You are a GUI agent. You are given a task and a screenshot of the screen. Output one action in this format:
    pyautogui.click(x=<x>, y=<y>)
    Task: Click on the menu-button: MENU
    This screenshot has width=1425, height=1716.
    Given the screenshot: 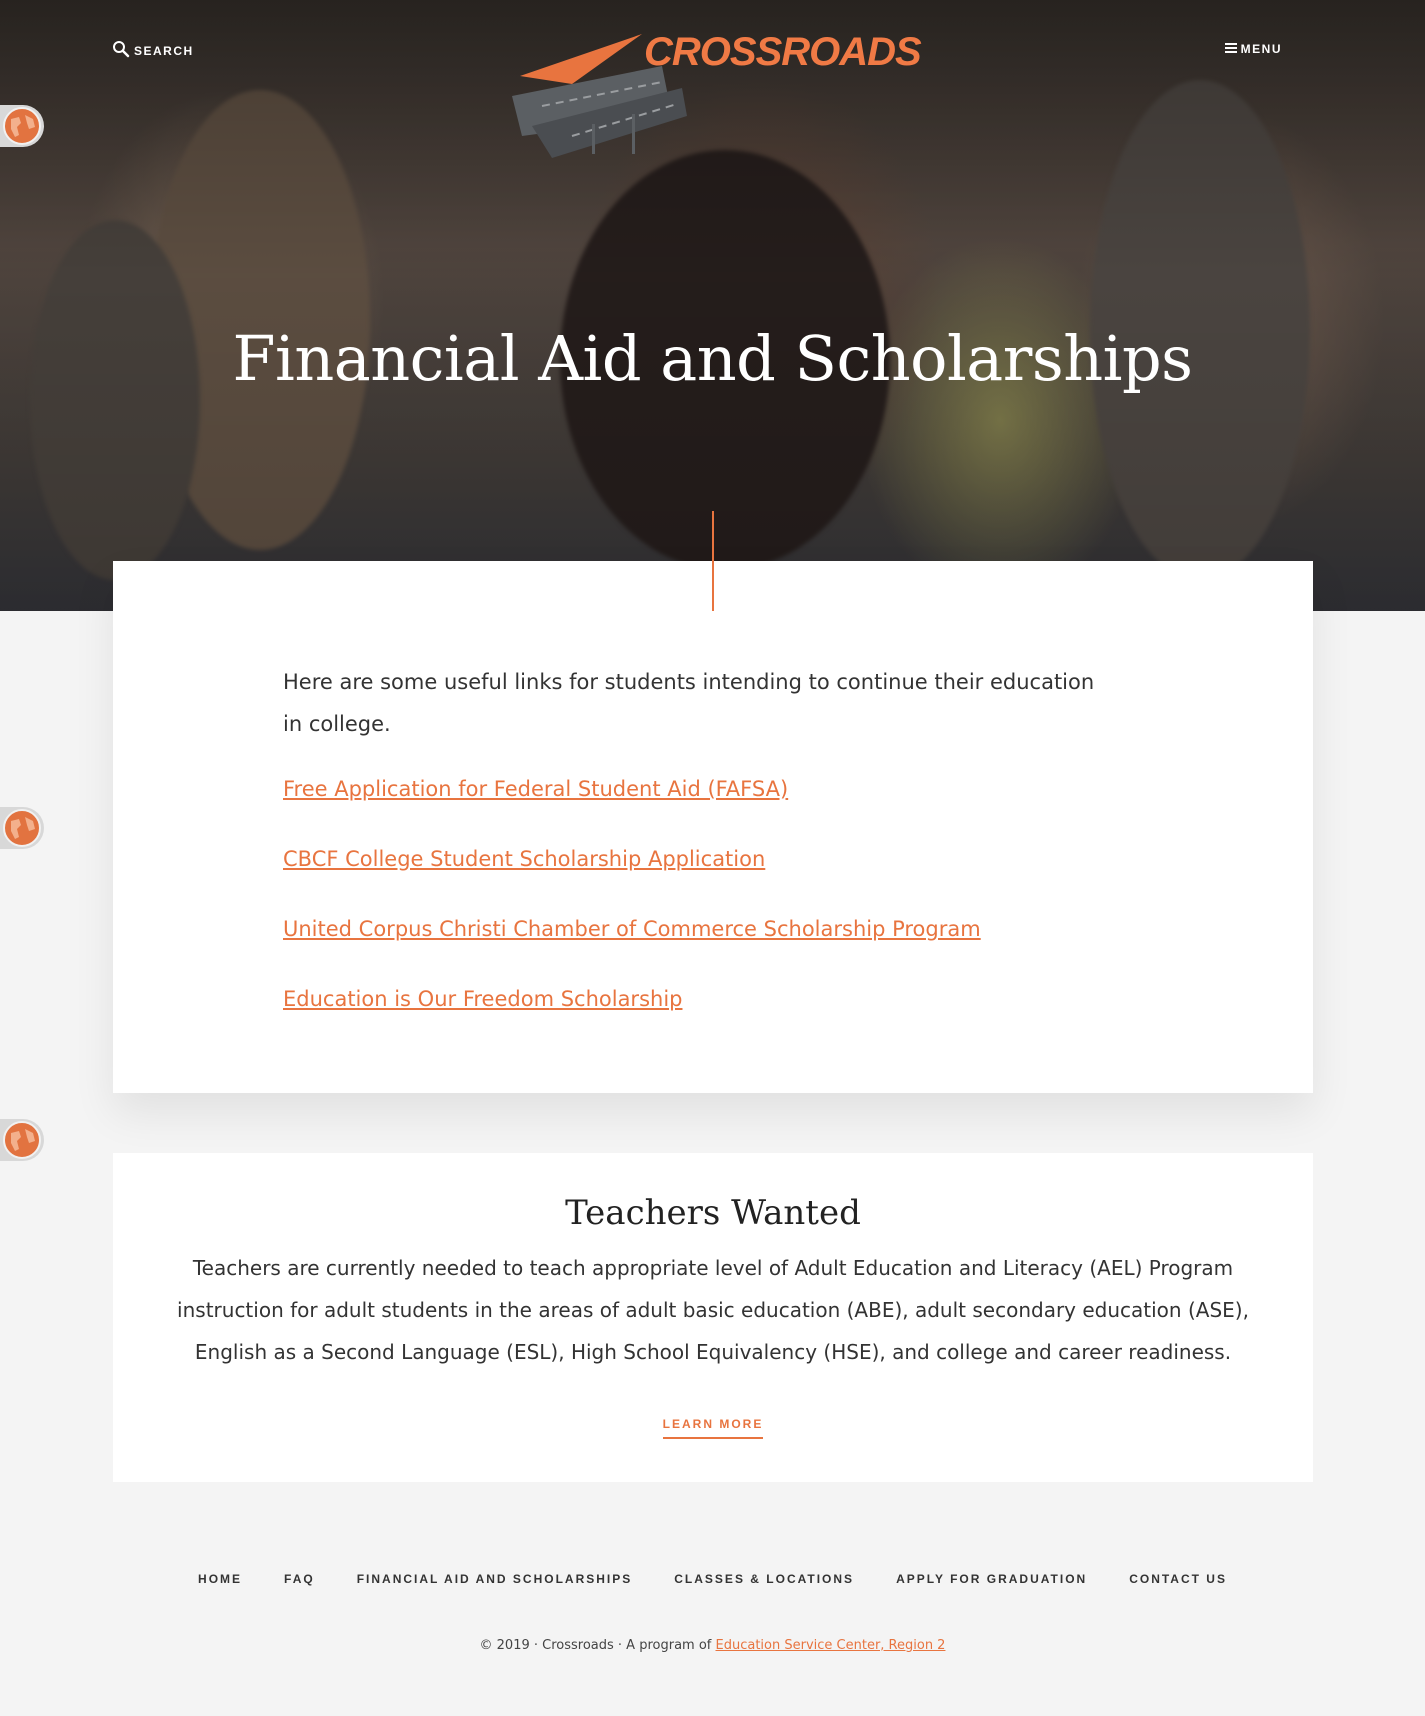 What is the action you would take?
    pyautogui.click(x=1253, y=49)
    